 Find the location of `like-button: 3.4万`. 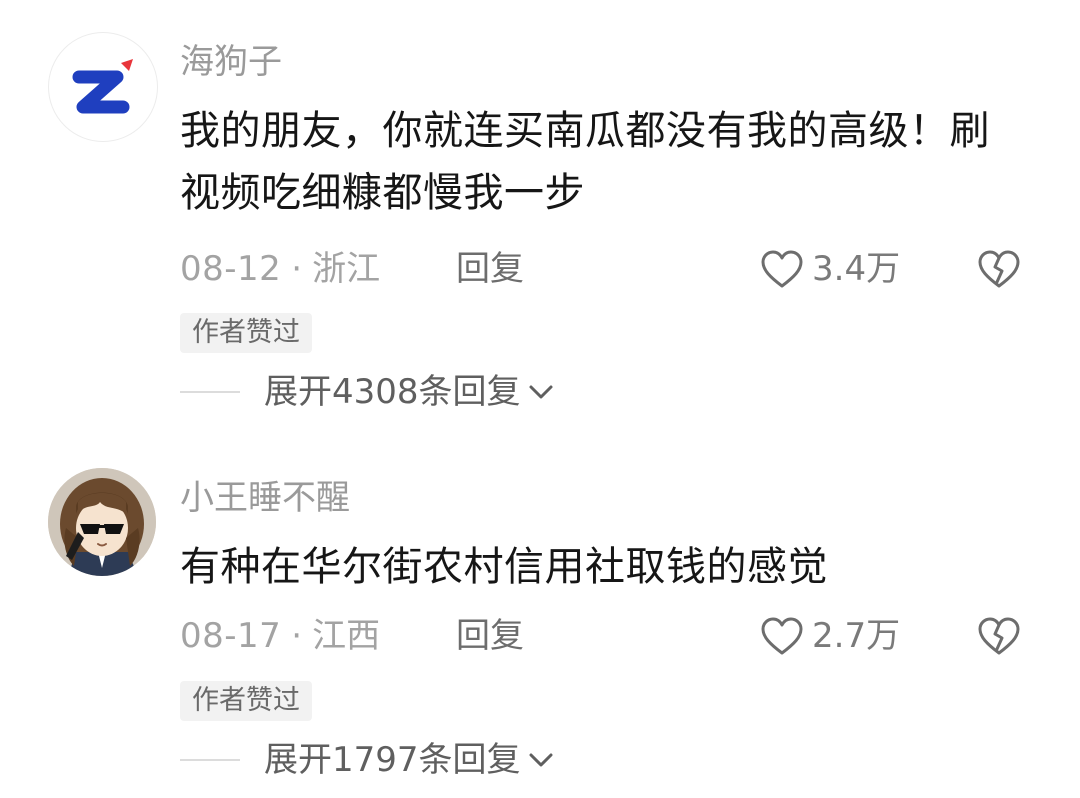

like-button: 3.4万 is located at coordinates (830, 269).